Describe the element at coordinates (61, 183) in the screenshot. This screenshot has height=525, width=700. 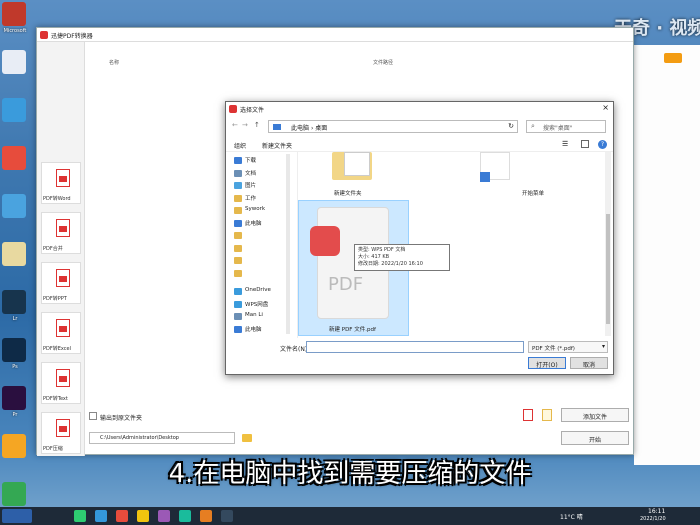
I see `sidebar-tool-tile: PDF转Word` at that location.